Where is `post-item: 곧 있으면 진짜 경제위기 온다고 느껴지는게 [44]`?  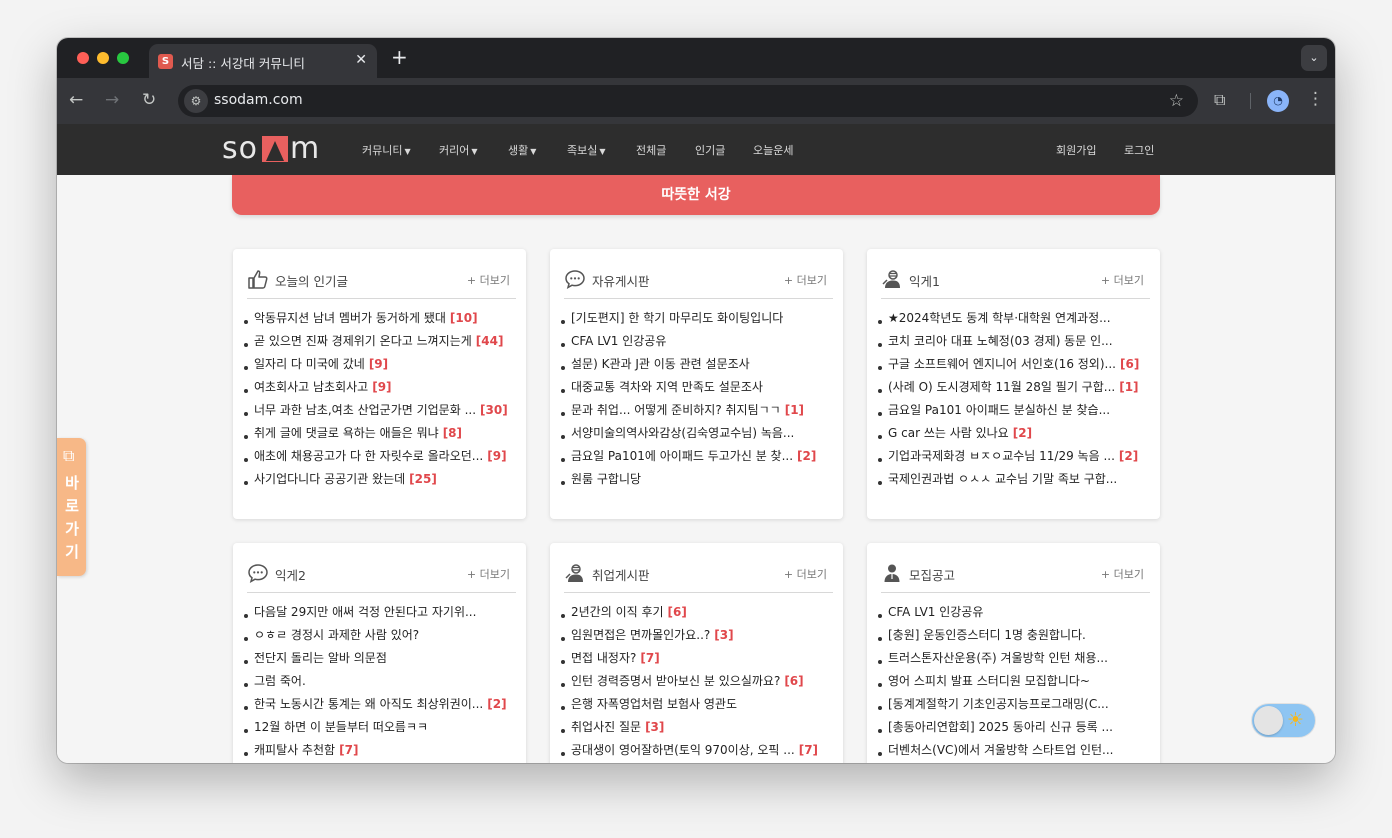
post-item: 곧 있으면 진짜 경제위기 온다고 느껴지는게 [44] is located at coordinates (380, 341).